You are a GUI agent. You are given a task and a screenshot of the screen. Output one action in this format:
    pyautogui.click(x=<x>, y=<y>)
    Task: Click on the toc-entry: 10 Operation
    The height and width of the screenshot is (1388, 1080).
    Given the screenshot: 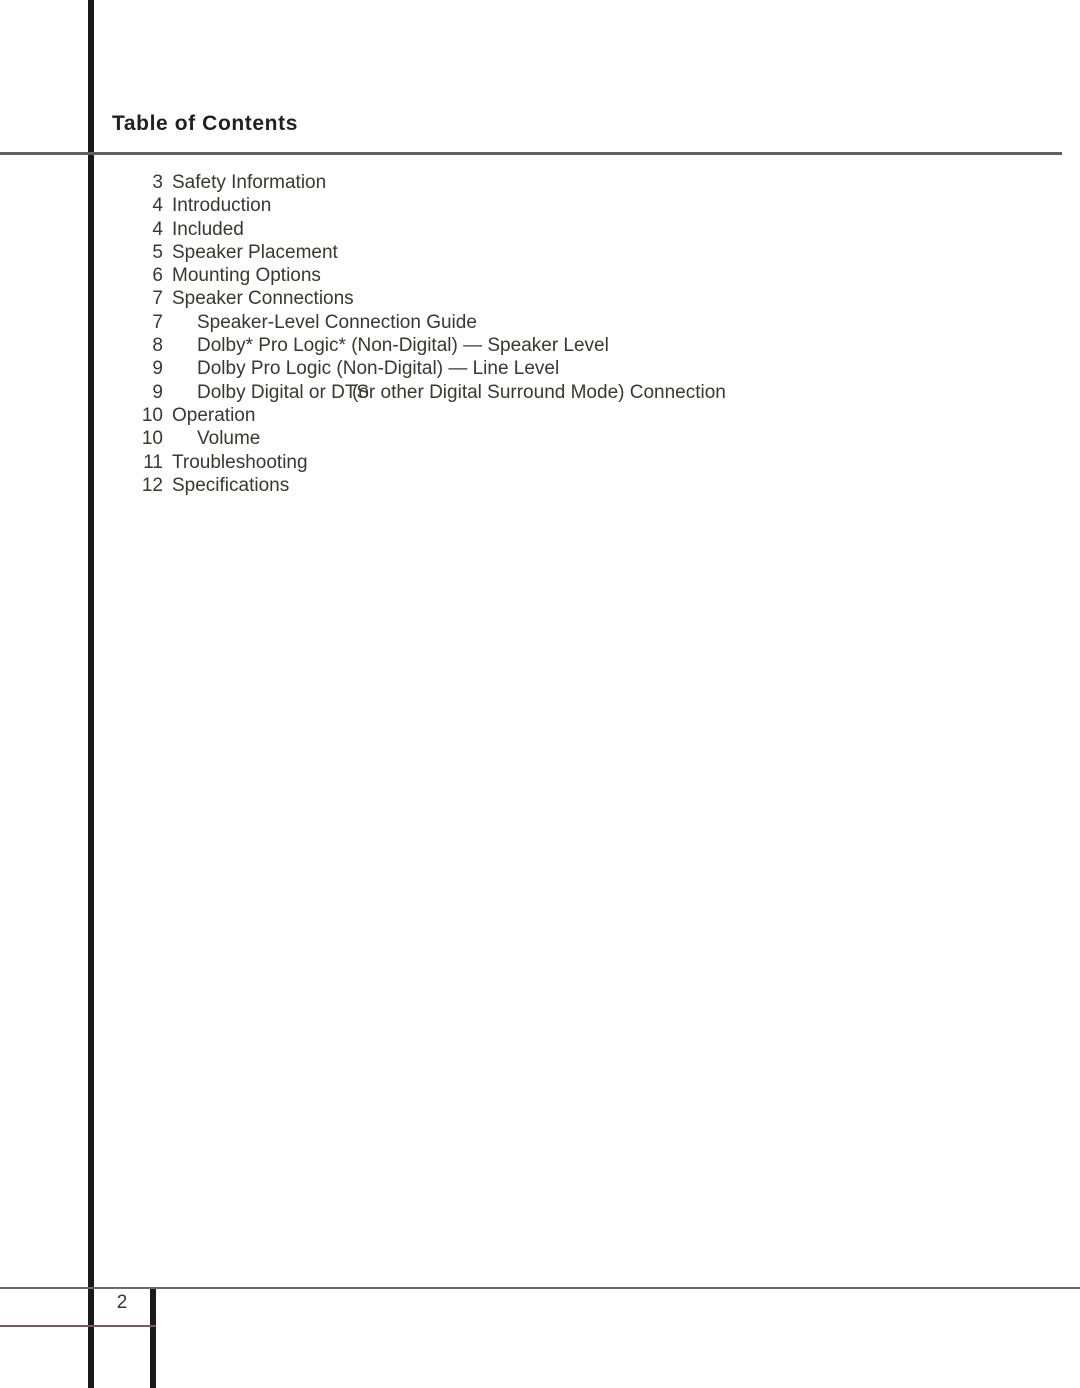 What is the action you would take?
    pyautogui.click(x=531, y=416)
    